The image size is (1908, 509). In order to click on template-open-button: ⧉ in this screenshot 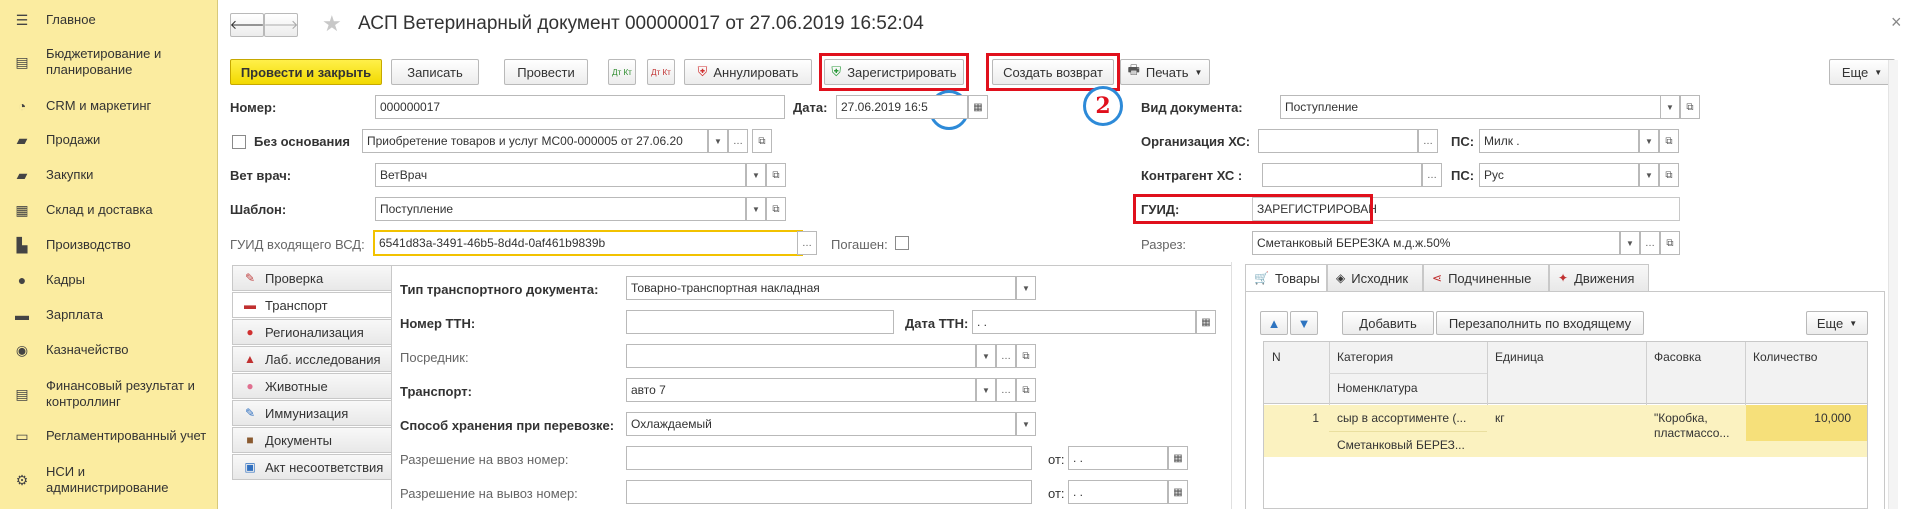, I will do `click(776, 209)`.